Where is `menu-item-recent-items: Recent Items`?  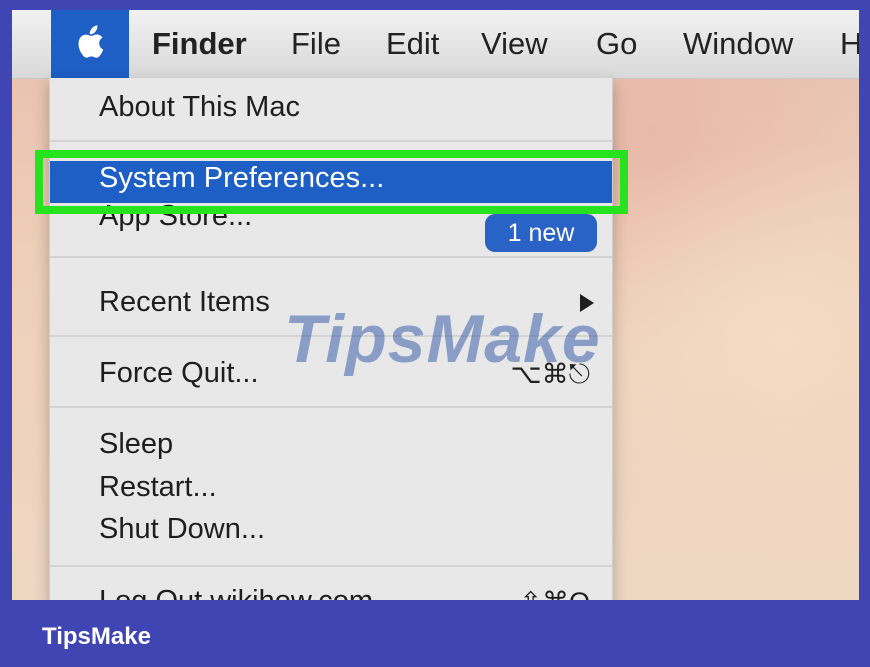
menu-item-recent-items: Recent Items is located at coordinates (184, 302).